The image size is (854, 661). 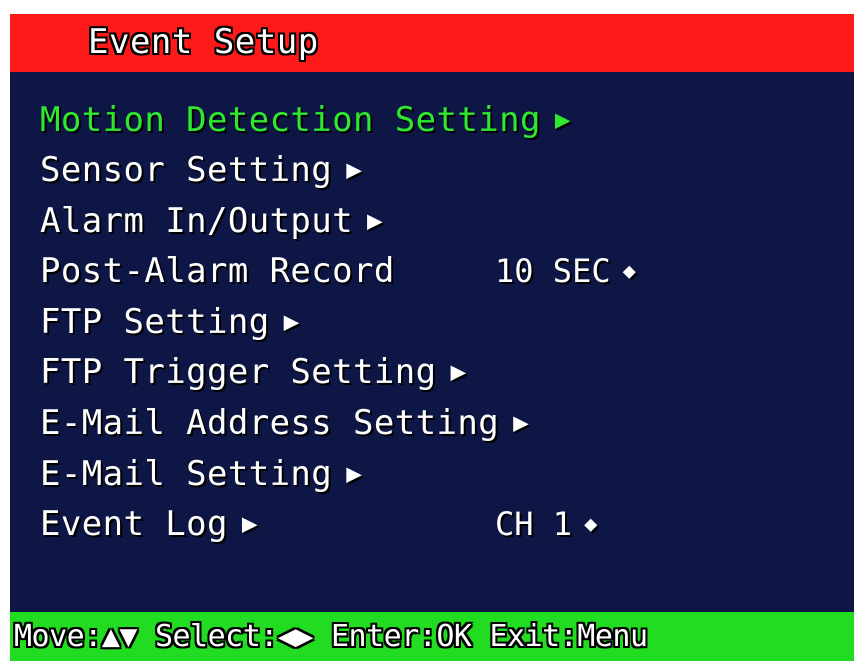 I want to click on help-move-label: Move:, so click(x=58, y=636).